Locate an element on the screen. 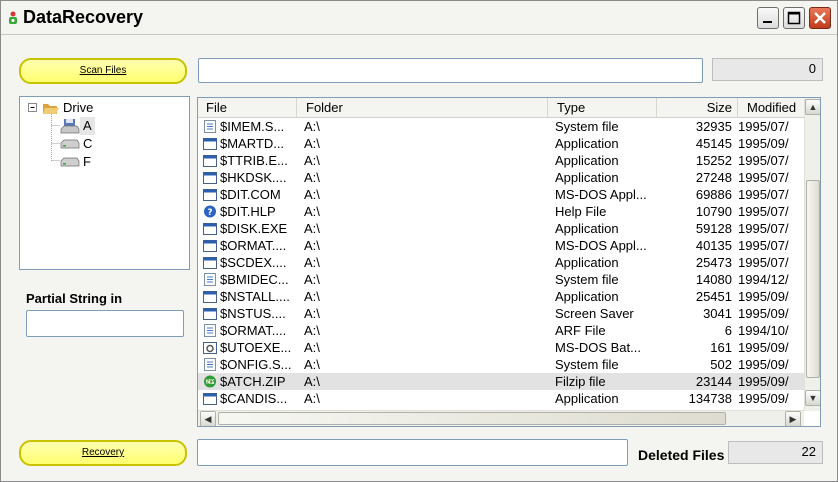  table-row: $NSTALL.... A:\ Application 25451 1995/09/ is located at coordinates (501, 296).